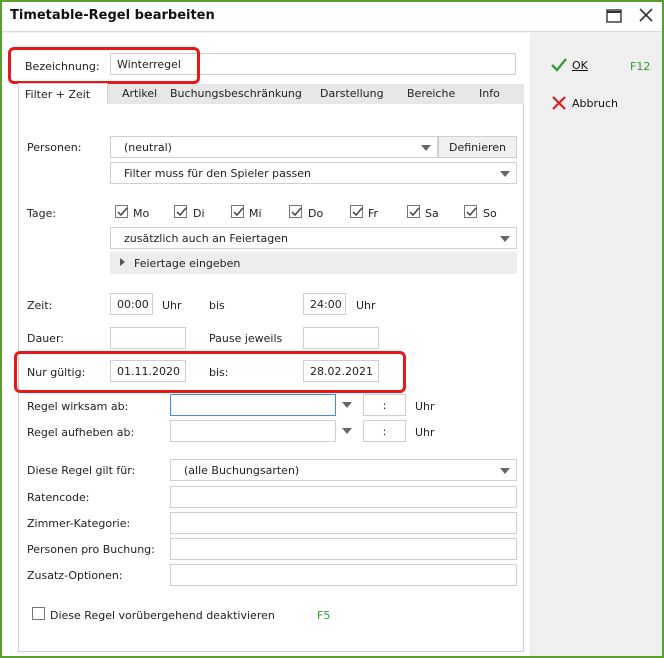 This screenshot has height=658, width=664. I want to click on deactivate-checkbox, so click(38, 613).